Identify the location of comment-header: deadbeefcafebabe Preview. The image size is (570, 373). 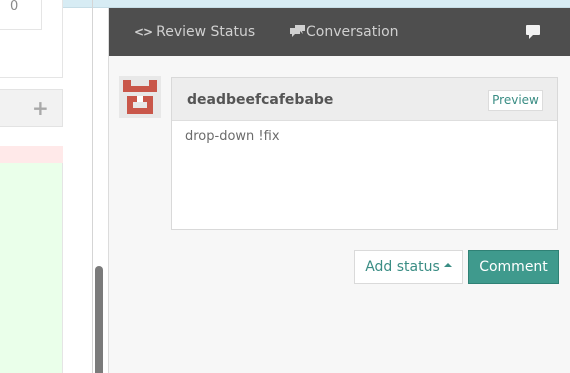
(364, 99).